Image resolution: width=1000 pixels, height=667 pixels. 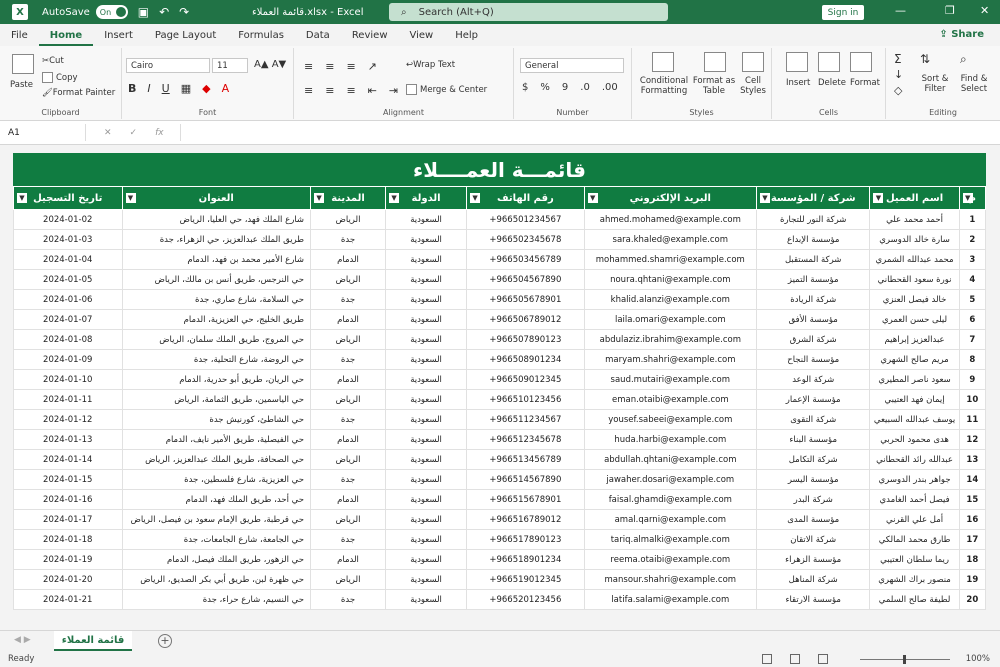 What do you see at coordinates (525, 459) in the screenshot?
I see `table-cell: +966513456789` at bounding box center [525, 459].